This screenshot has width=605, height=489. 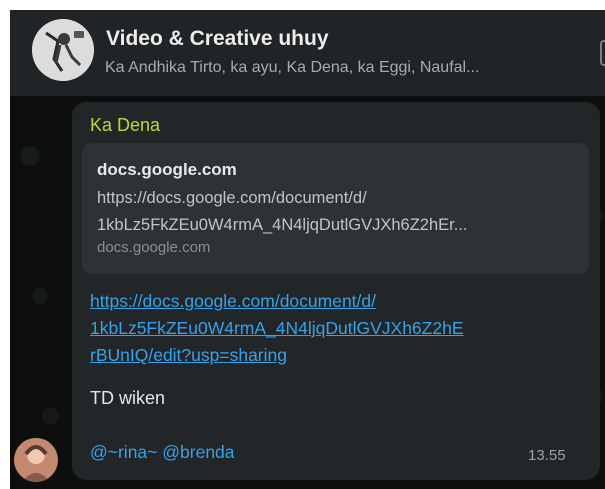 I want to click on group-title: Video & Creative uhuy, so click(x=217, y=38).